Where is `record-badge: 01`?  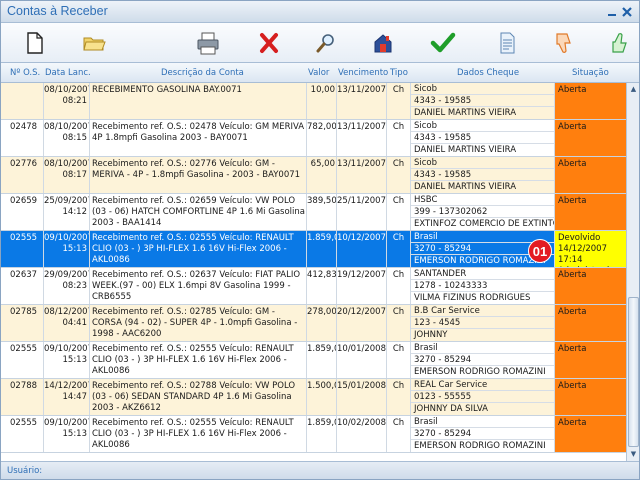 record-badge: 01 is located at coordinates (540, 251).